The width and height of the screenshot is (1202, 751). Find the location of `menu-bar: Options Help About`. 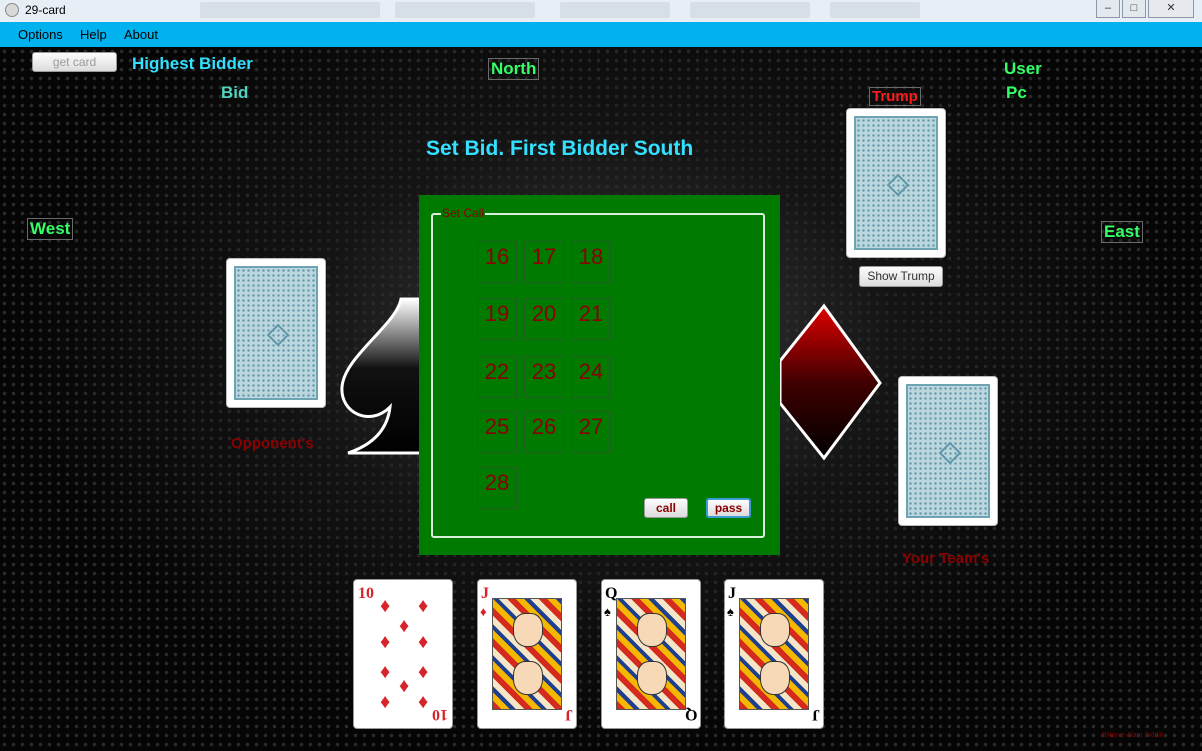

menu-bar: Options Help About is located at coordinates (601, 34).